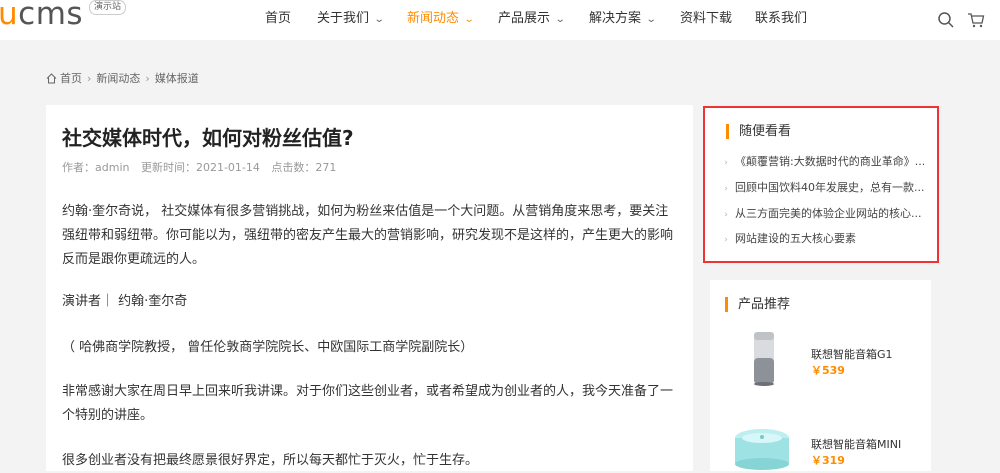 The height and width of the screenshot is (473, 1000). Describe the element at coordinates (852, 355) in the screenshot. I see `product-name: 联想智能音箱G1` at that location.